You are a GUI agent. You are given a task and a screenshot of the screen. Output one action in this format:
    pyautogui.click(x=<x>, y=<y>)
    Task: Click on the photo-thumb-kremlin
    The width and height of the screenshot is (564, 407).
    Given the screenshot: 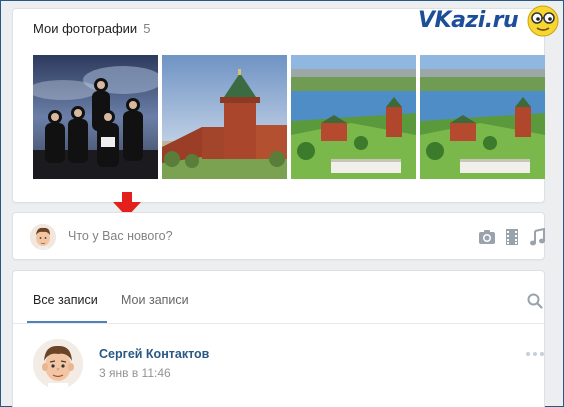 What is the action you would take?
    pyautogui.click(x=224, y=117)
    